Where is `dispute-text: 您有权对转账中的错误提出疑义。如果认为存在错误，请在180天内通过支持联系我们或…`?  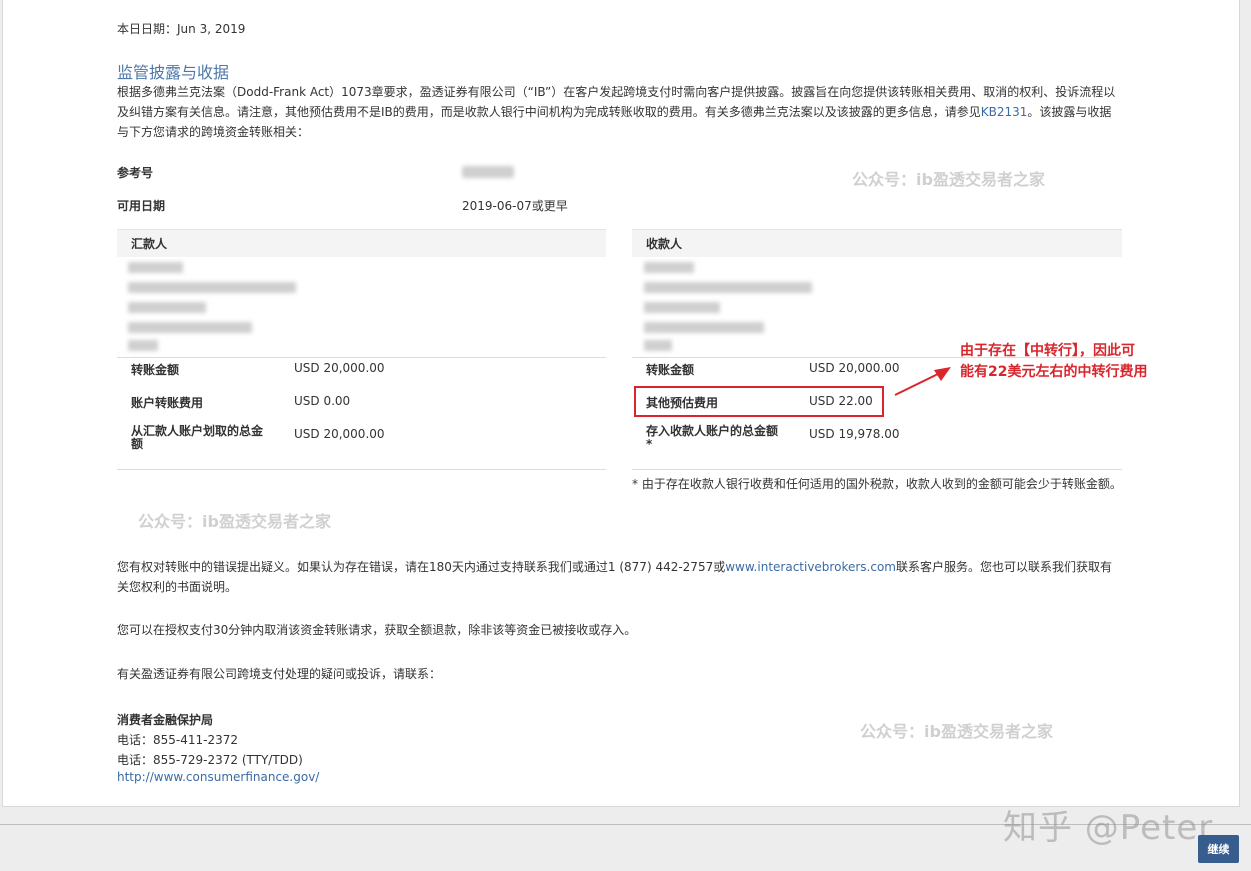 dispute-text: 您有权对转账中的错误提出疑义。如果认为存在错误，请在180天内通过支持联系我们或… is located at coordinates (421, 567).